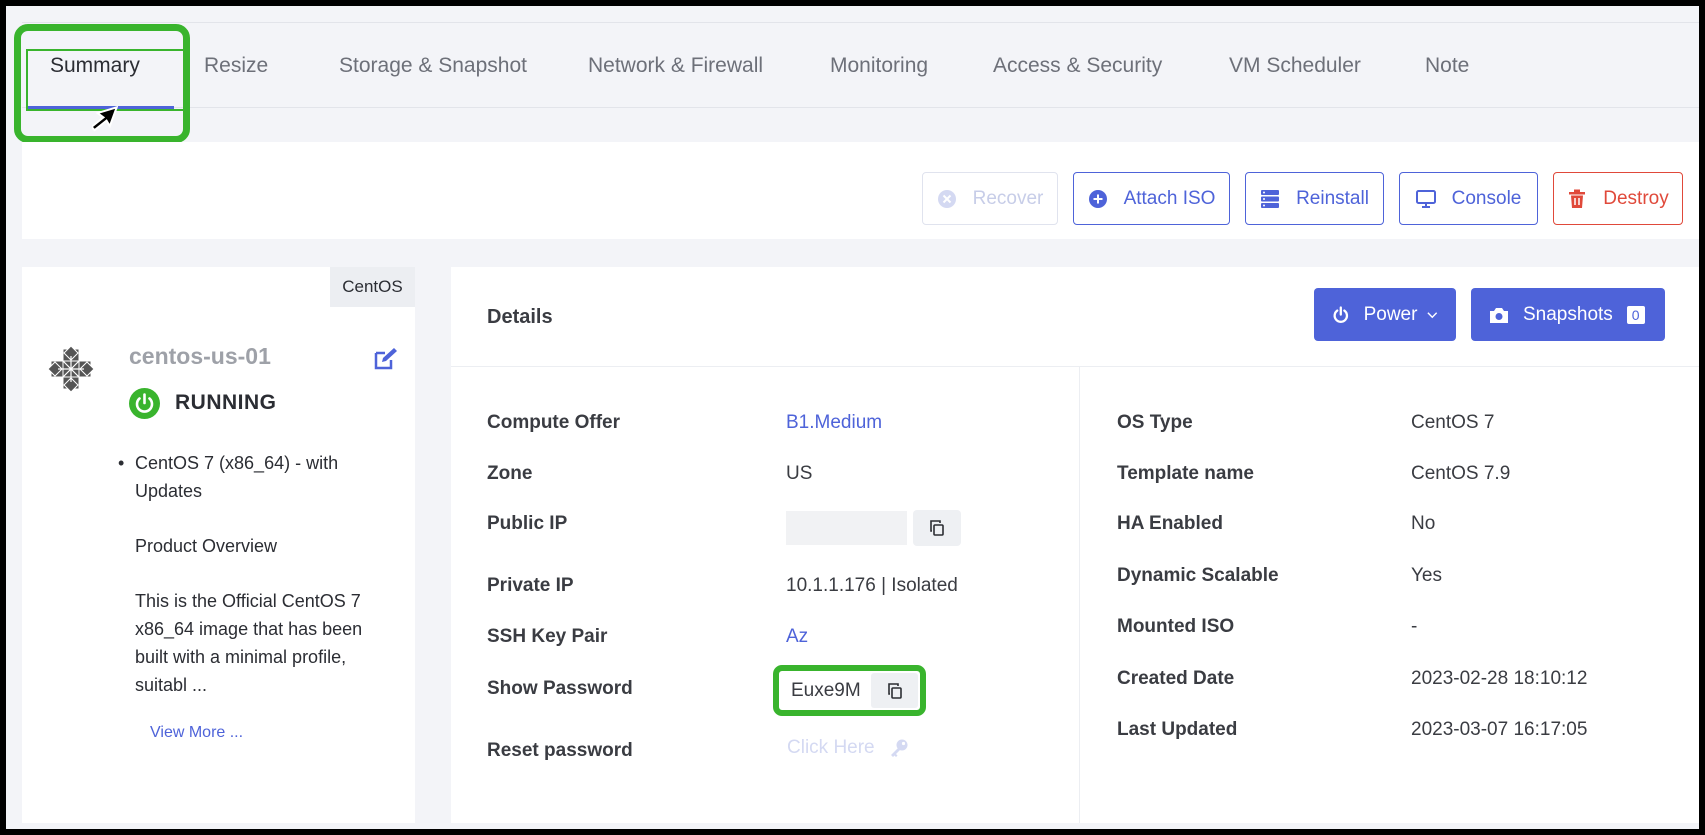 The height and width of the screenshot is (835, 1705). What do you see at coordinates (1176, 678) in the screenshot?
I see `created-date-label: Created Date` at bounding box center [1176, 678].